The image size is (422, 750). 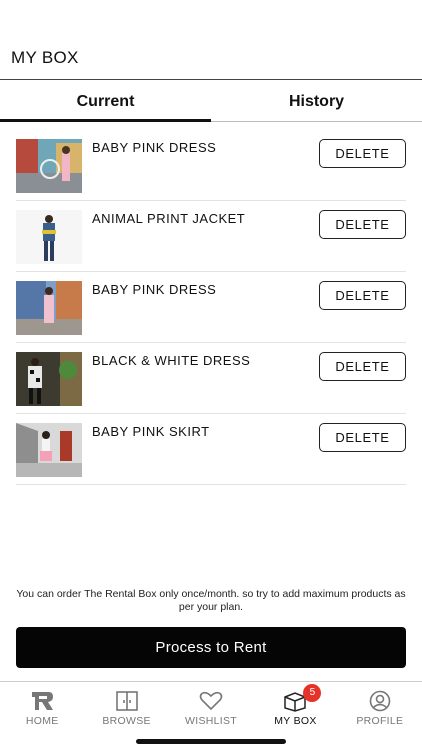 I want to click on tabbar-label: HOME, so click(x=42, y=721).